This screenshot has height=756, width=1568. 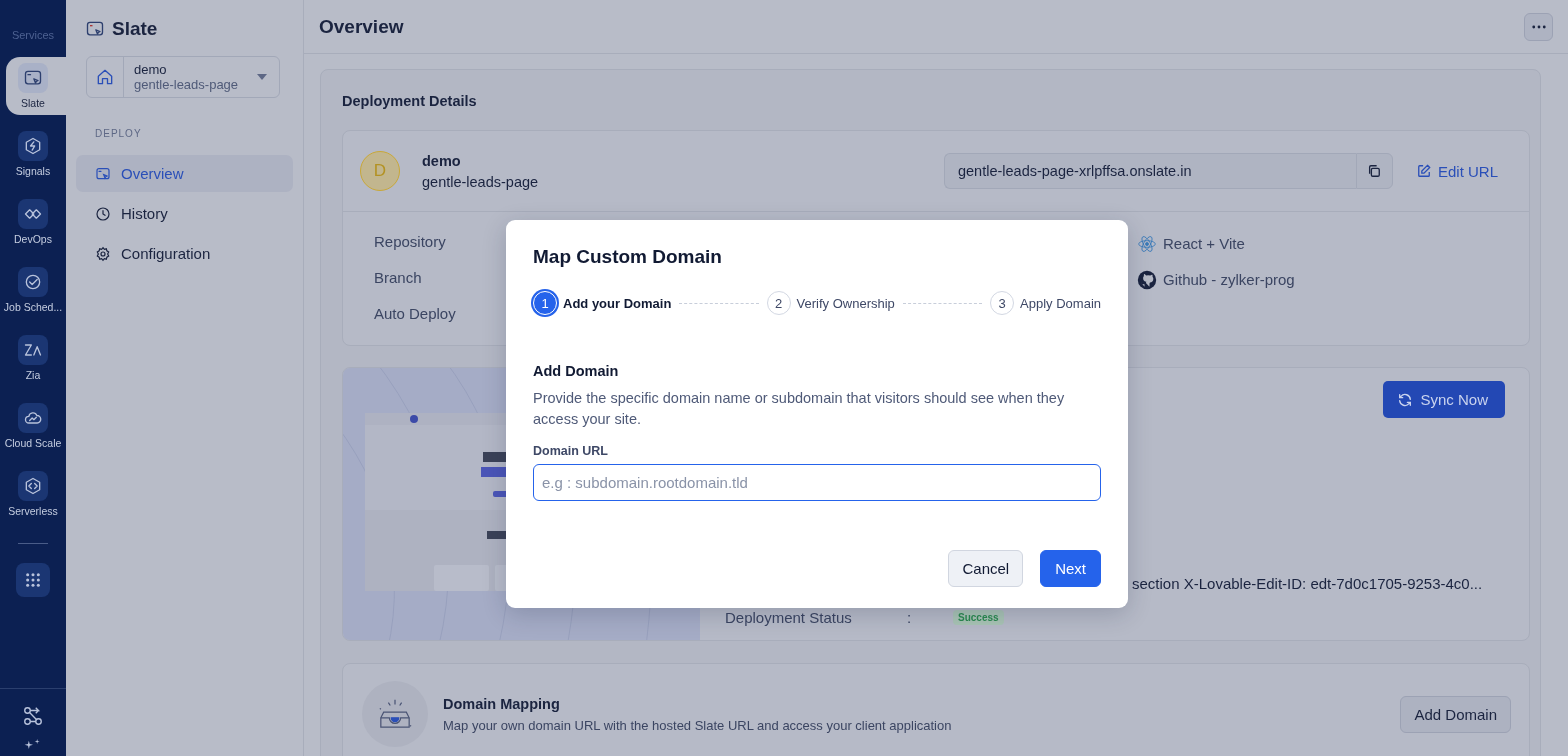 I want to click on field-label: Domain URL, so click(x=571, y=451).